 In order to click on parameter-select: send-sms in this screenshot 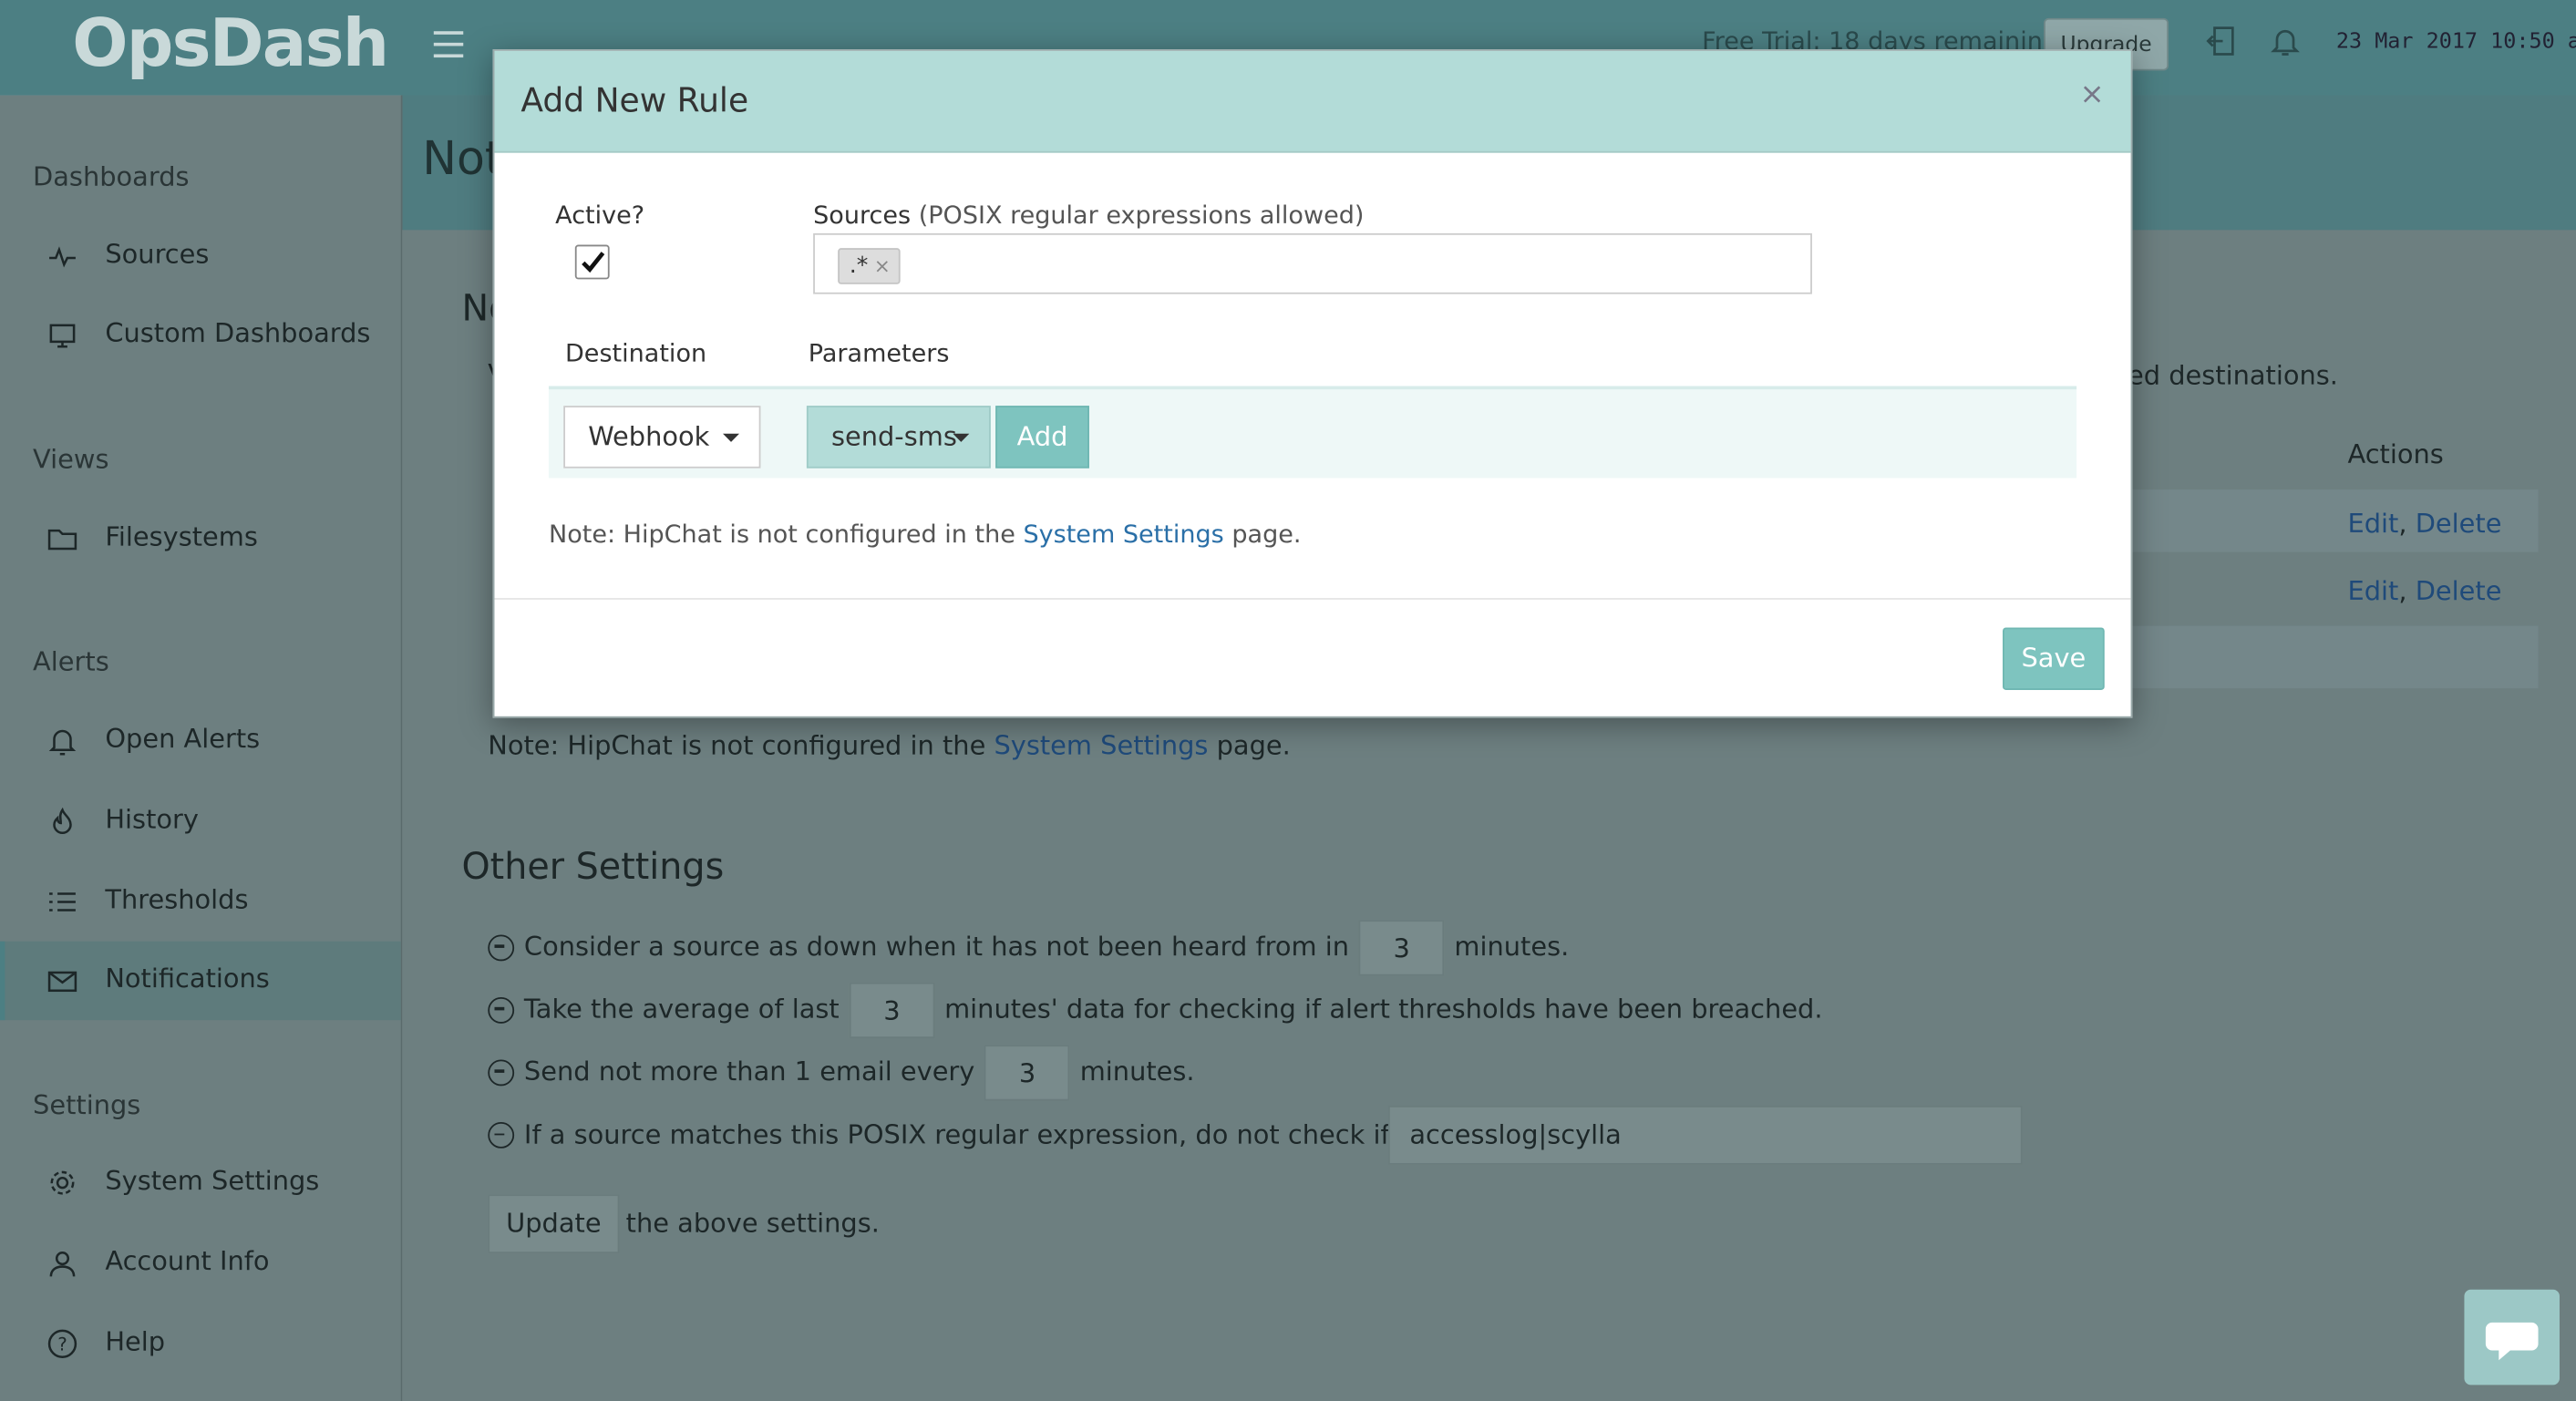, I will do `click(898, 437)`.